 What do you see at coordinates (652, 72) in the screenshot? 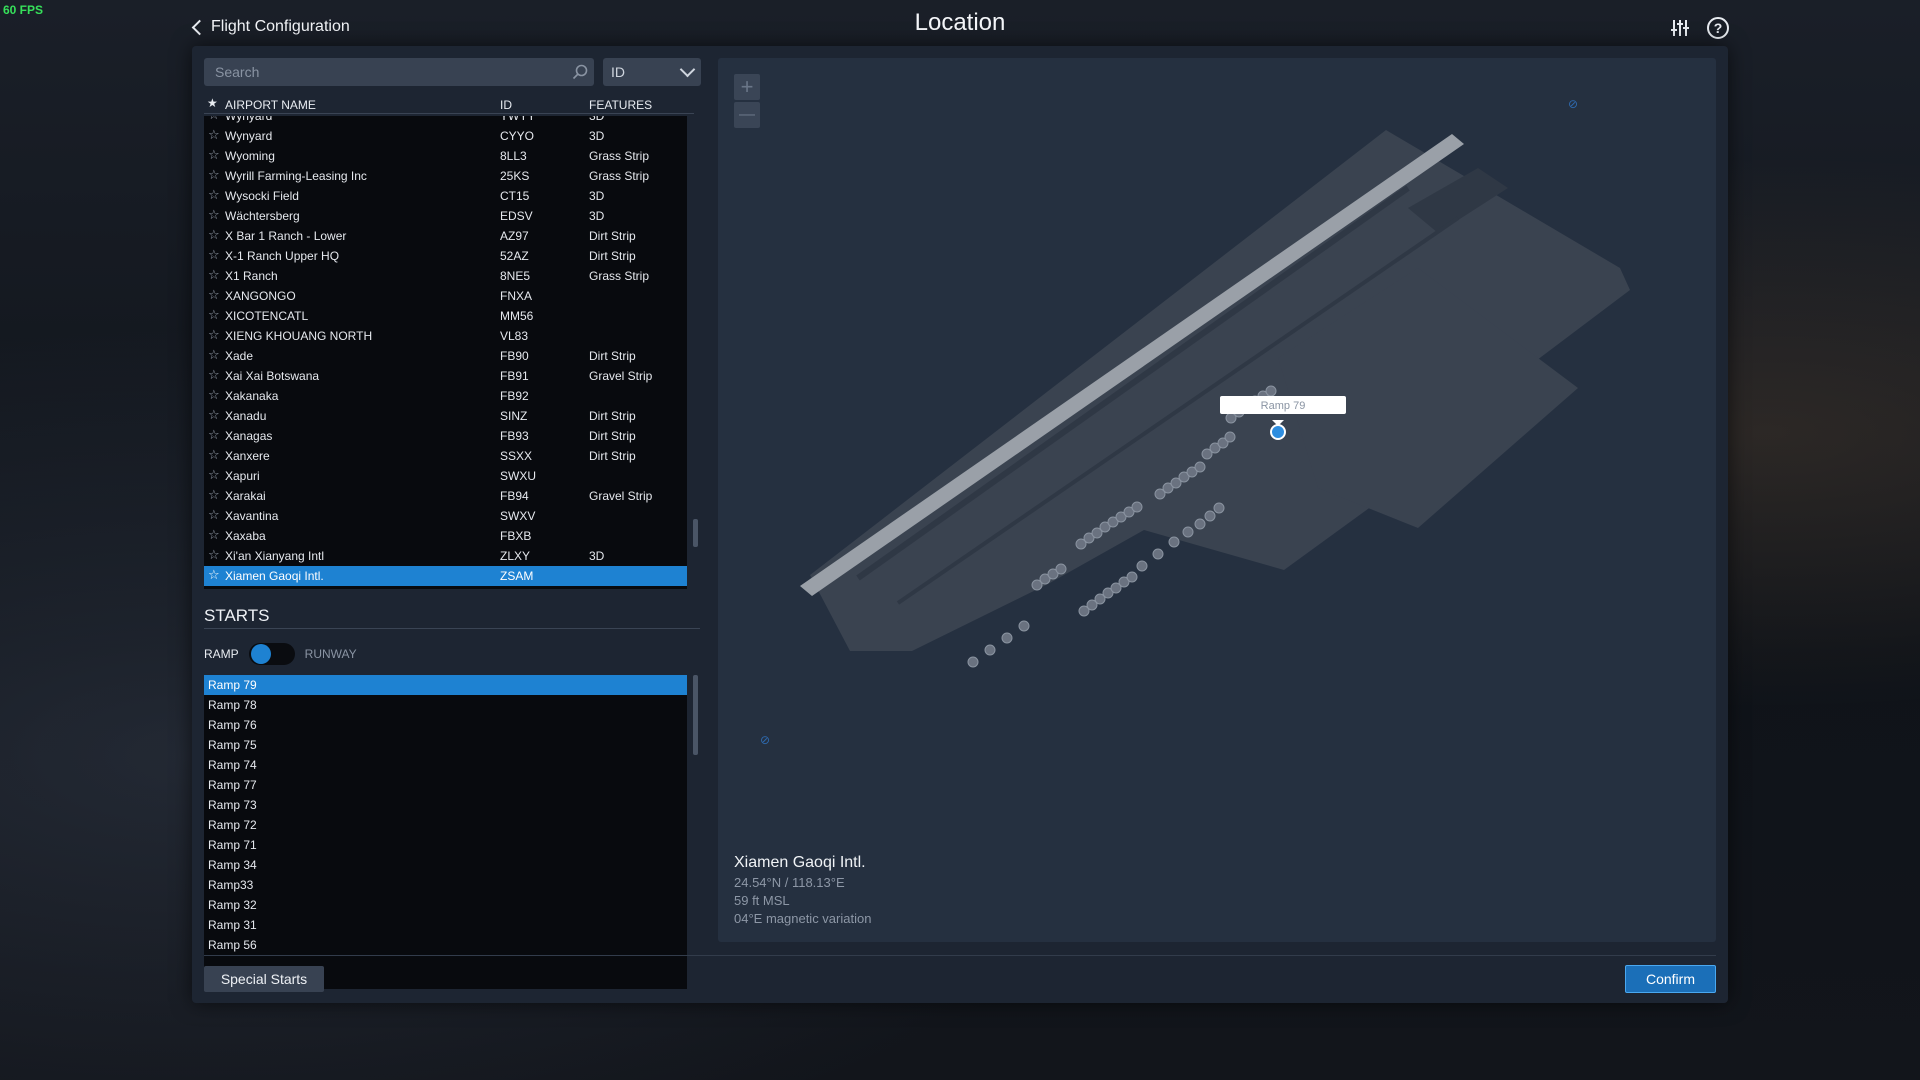
I see `search-filter-dropdown: ID` at bounding box center [652, 72].